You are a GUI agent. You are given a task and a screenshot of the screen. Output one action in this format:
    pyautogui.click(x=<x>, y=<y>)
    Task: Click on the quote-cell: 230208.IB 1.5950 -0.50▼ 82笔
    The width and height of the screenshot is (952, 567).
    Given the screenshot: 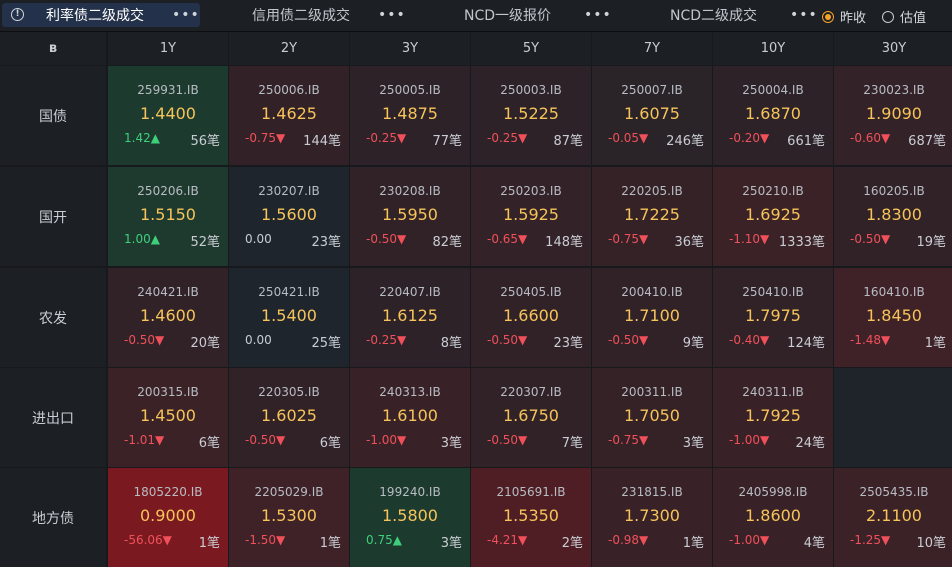 What is the action you would take?
    pyautogui.click(x=410, y=216)
    